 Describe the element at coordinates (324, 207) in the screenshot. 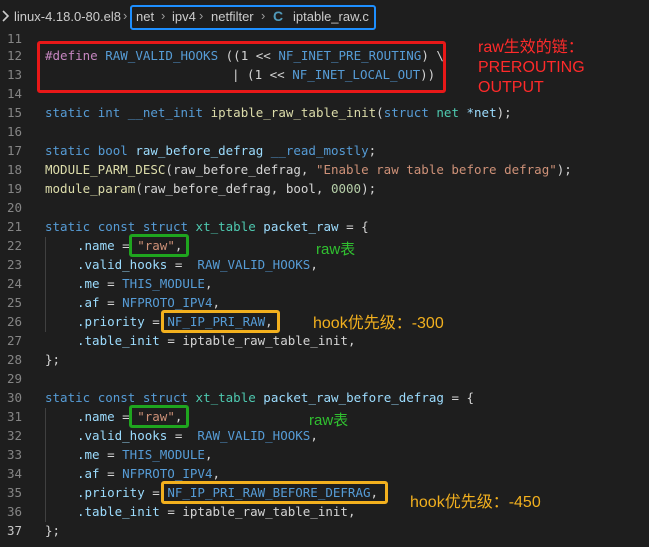

I see `code-line: 20` at that location.